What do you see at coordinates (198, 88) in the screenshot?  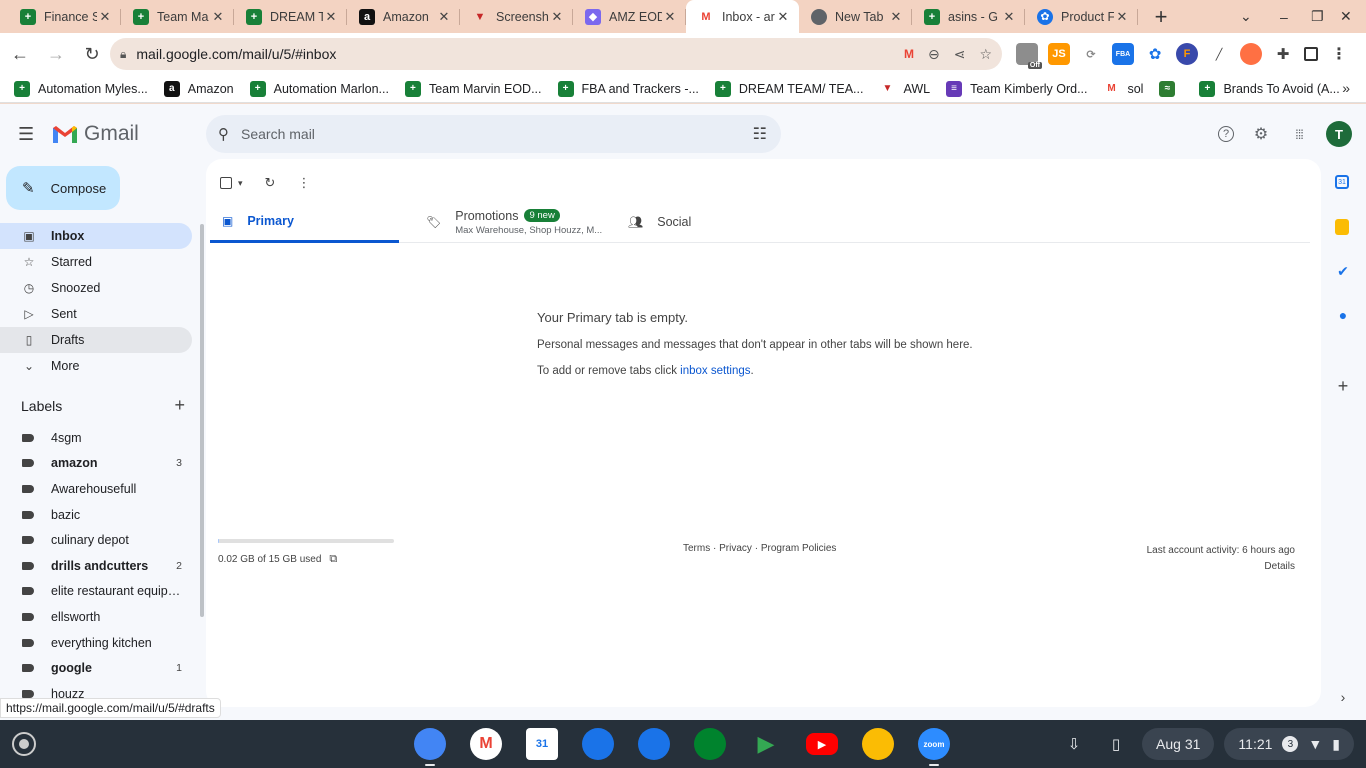 I see `bookmark-item: a Amazon` at bounding box center [198, 88].